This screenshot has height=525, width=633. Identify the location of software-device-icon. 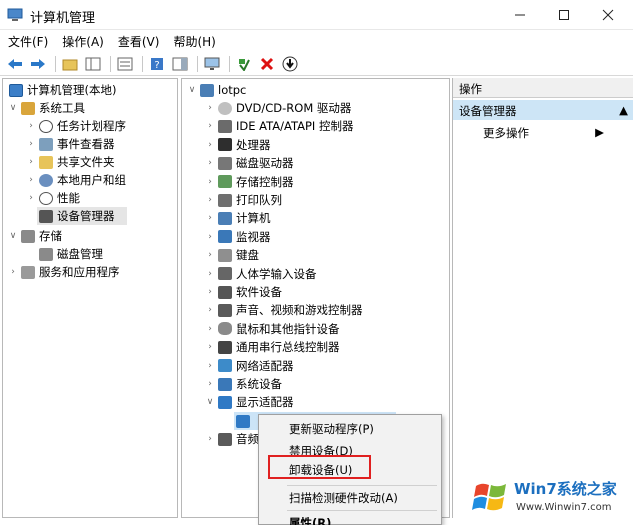
(225, 292).